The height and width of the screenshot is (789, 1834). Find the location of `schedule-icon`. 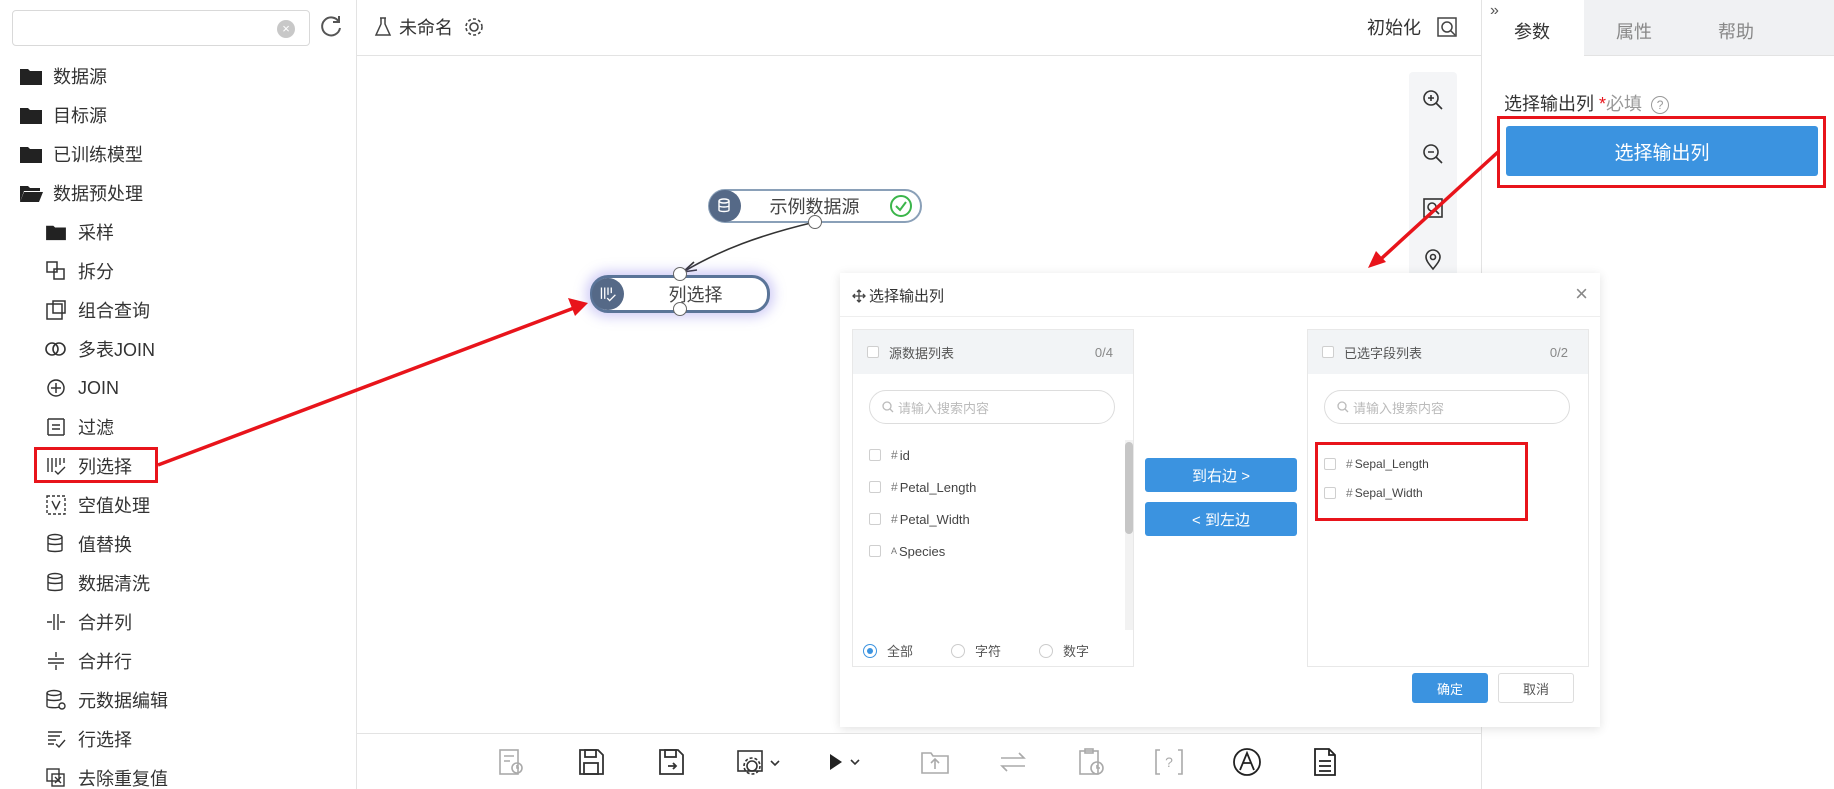

schedule-icon is located at coordinates (511, 762).